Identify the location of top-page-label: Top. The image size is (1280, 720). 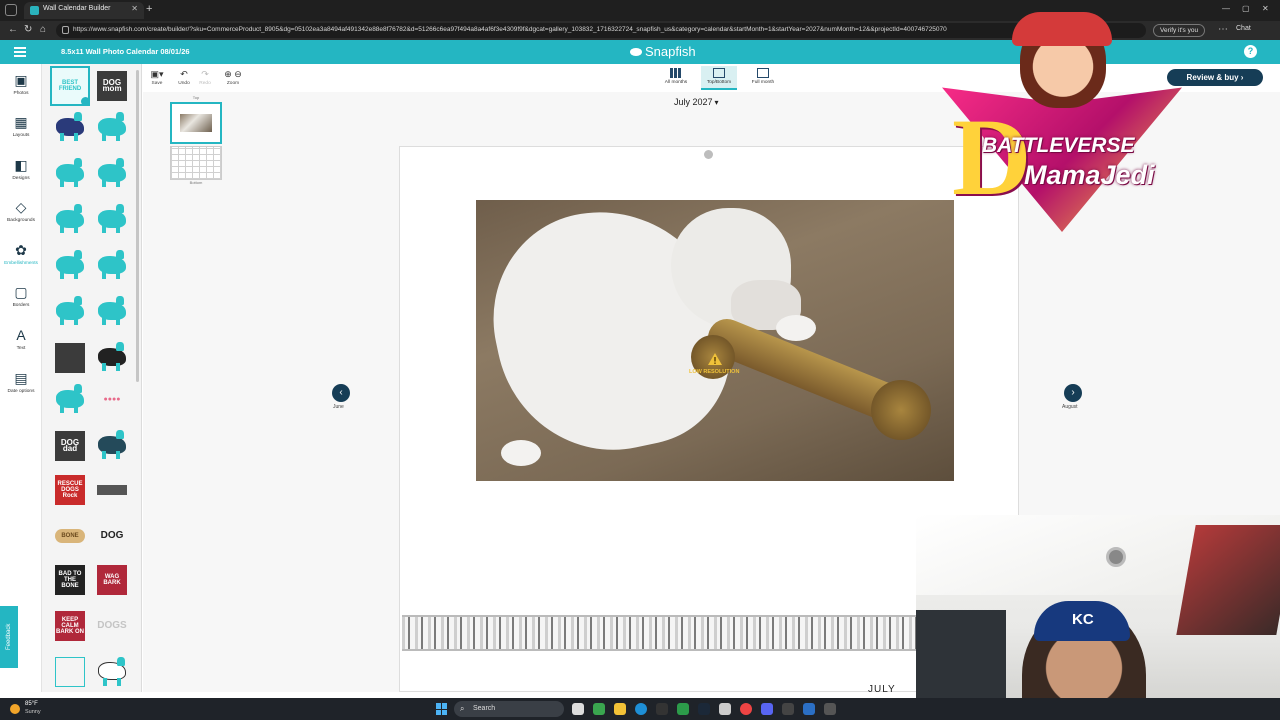
(196, 97).